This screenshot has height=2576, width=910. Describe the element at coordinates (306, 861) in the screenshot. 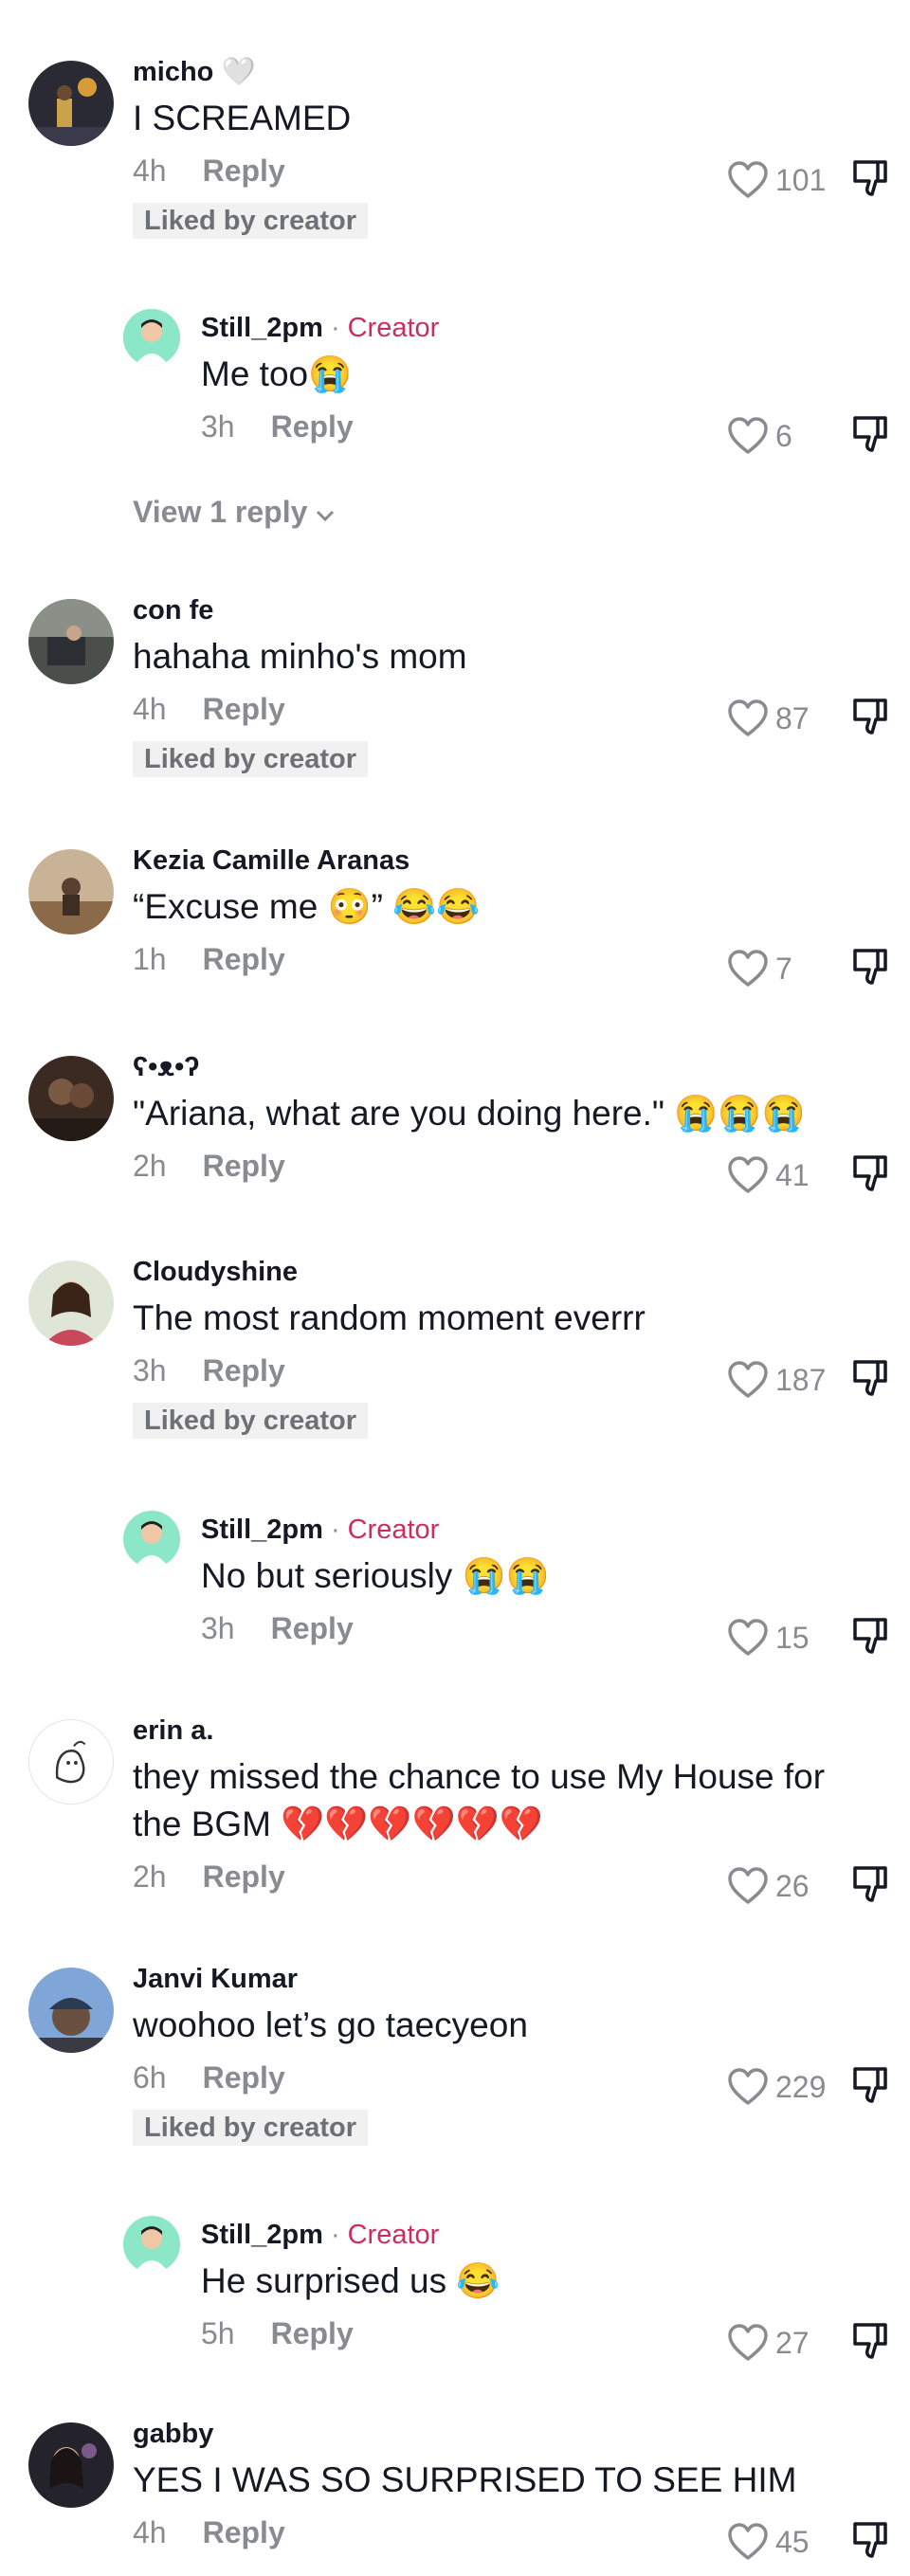

I see `username: Kezia Camille Aranas` at that location.